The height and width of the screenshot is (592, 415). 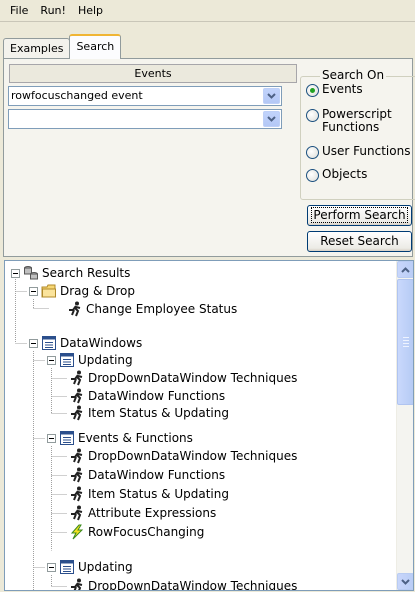 What do you see at coordinates (90, 11) in the screenshot?
I see `menu-help: Help` at bounding box center [90, 11].